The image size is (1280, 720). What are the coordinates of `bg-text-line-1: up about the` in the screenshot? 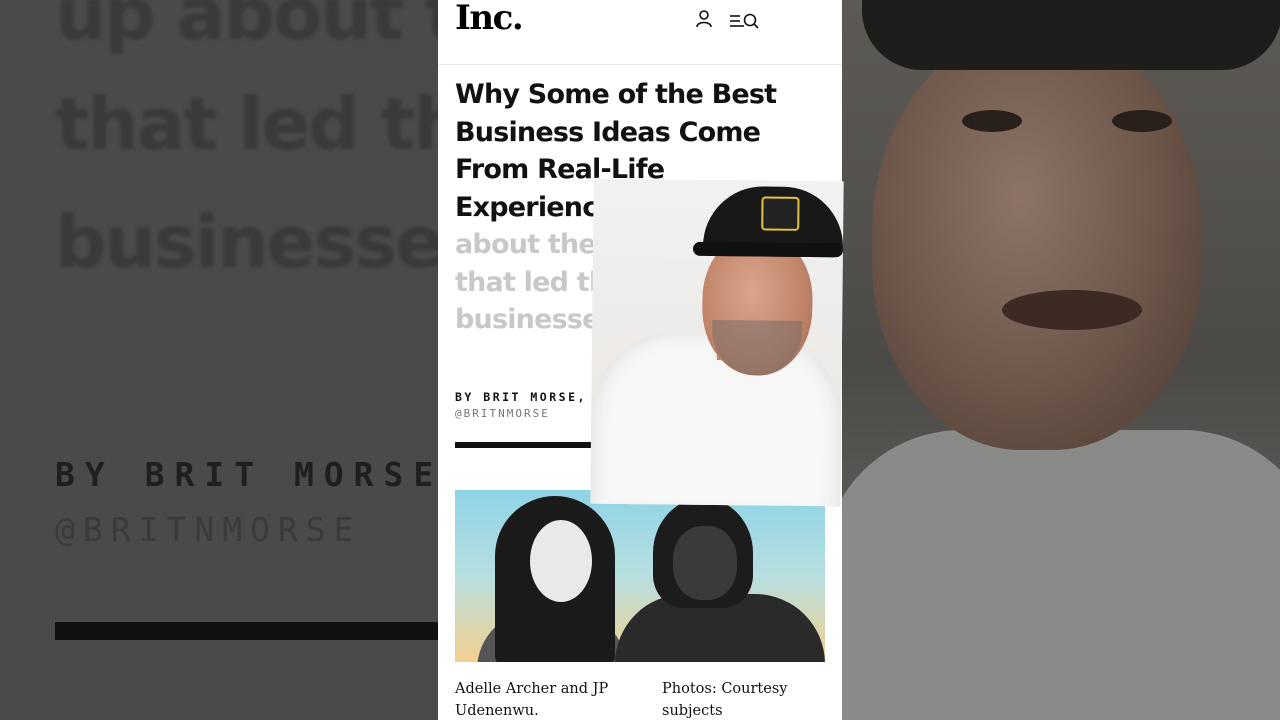 It's located at (246, 28).